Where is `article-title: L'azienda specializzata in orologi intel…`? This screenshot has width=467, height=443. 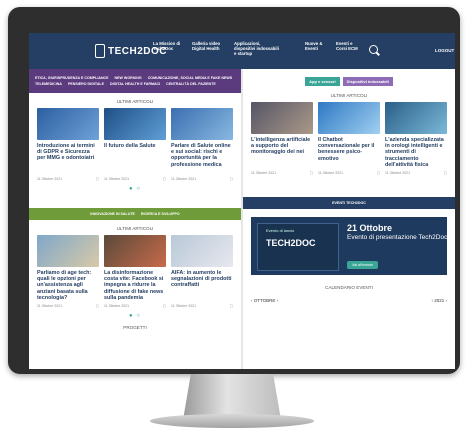
article-title: L'azienda specializzata in orologi intel… is located at coordinates (416, 153).